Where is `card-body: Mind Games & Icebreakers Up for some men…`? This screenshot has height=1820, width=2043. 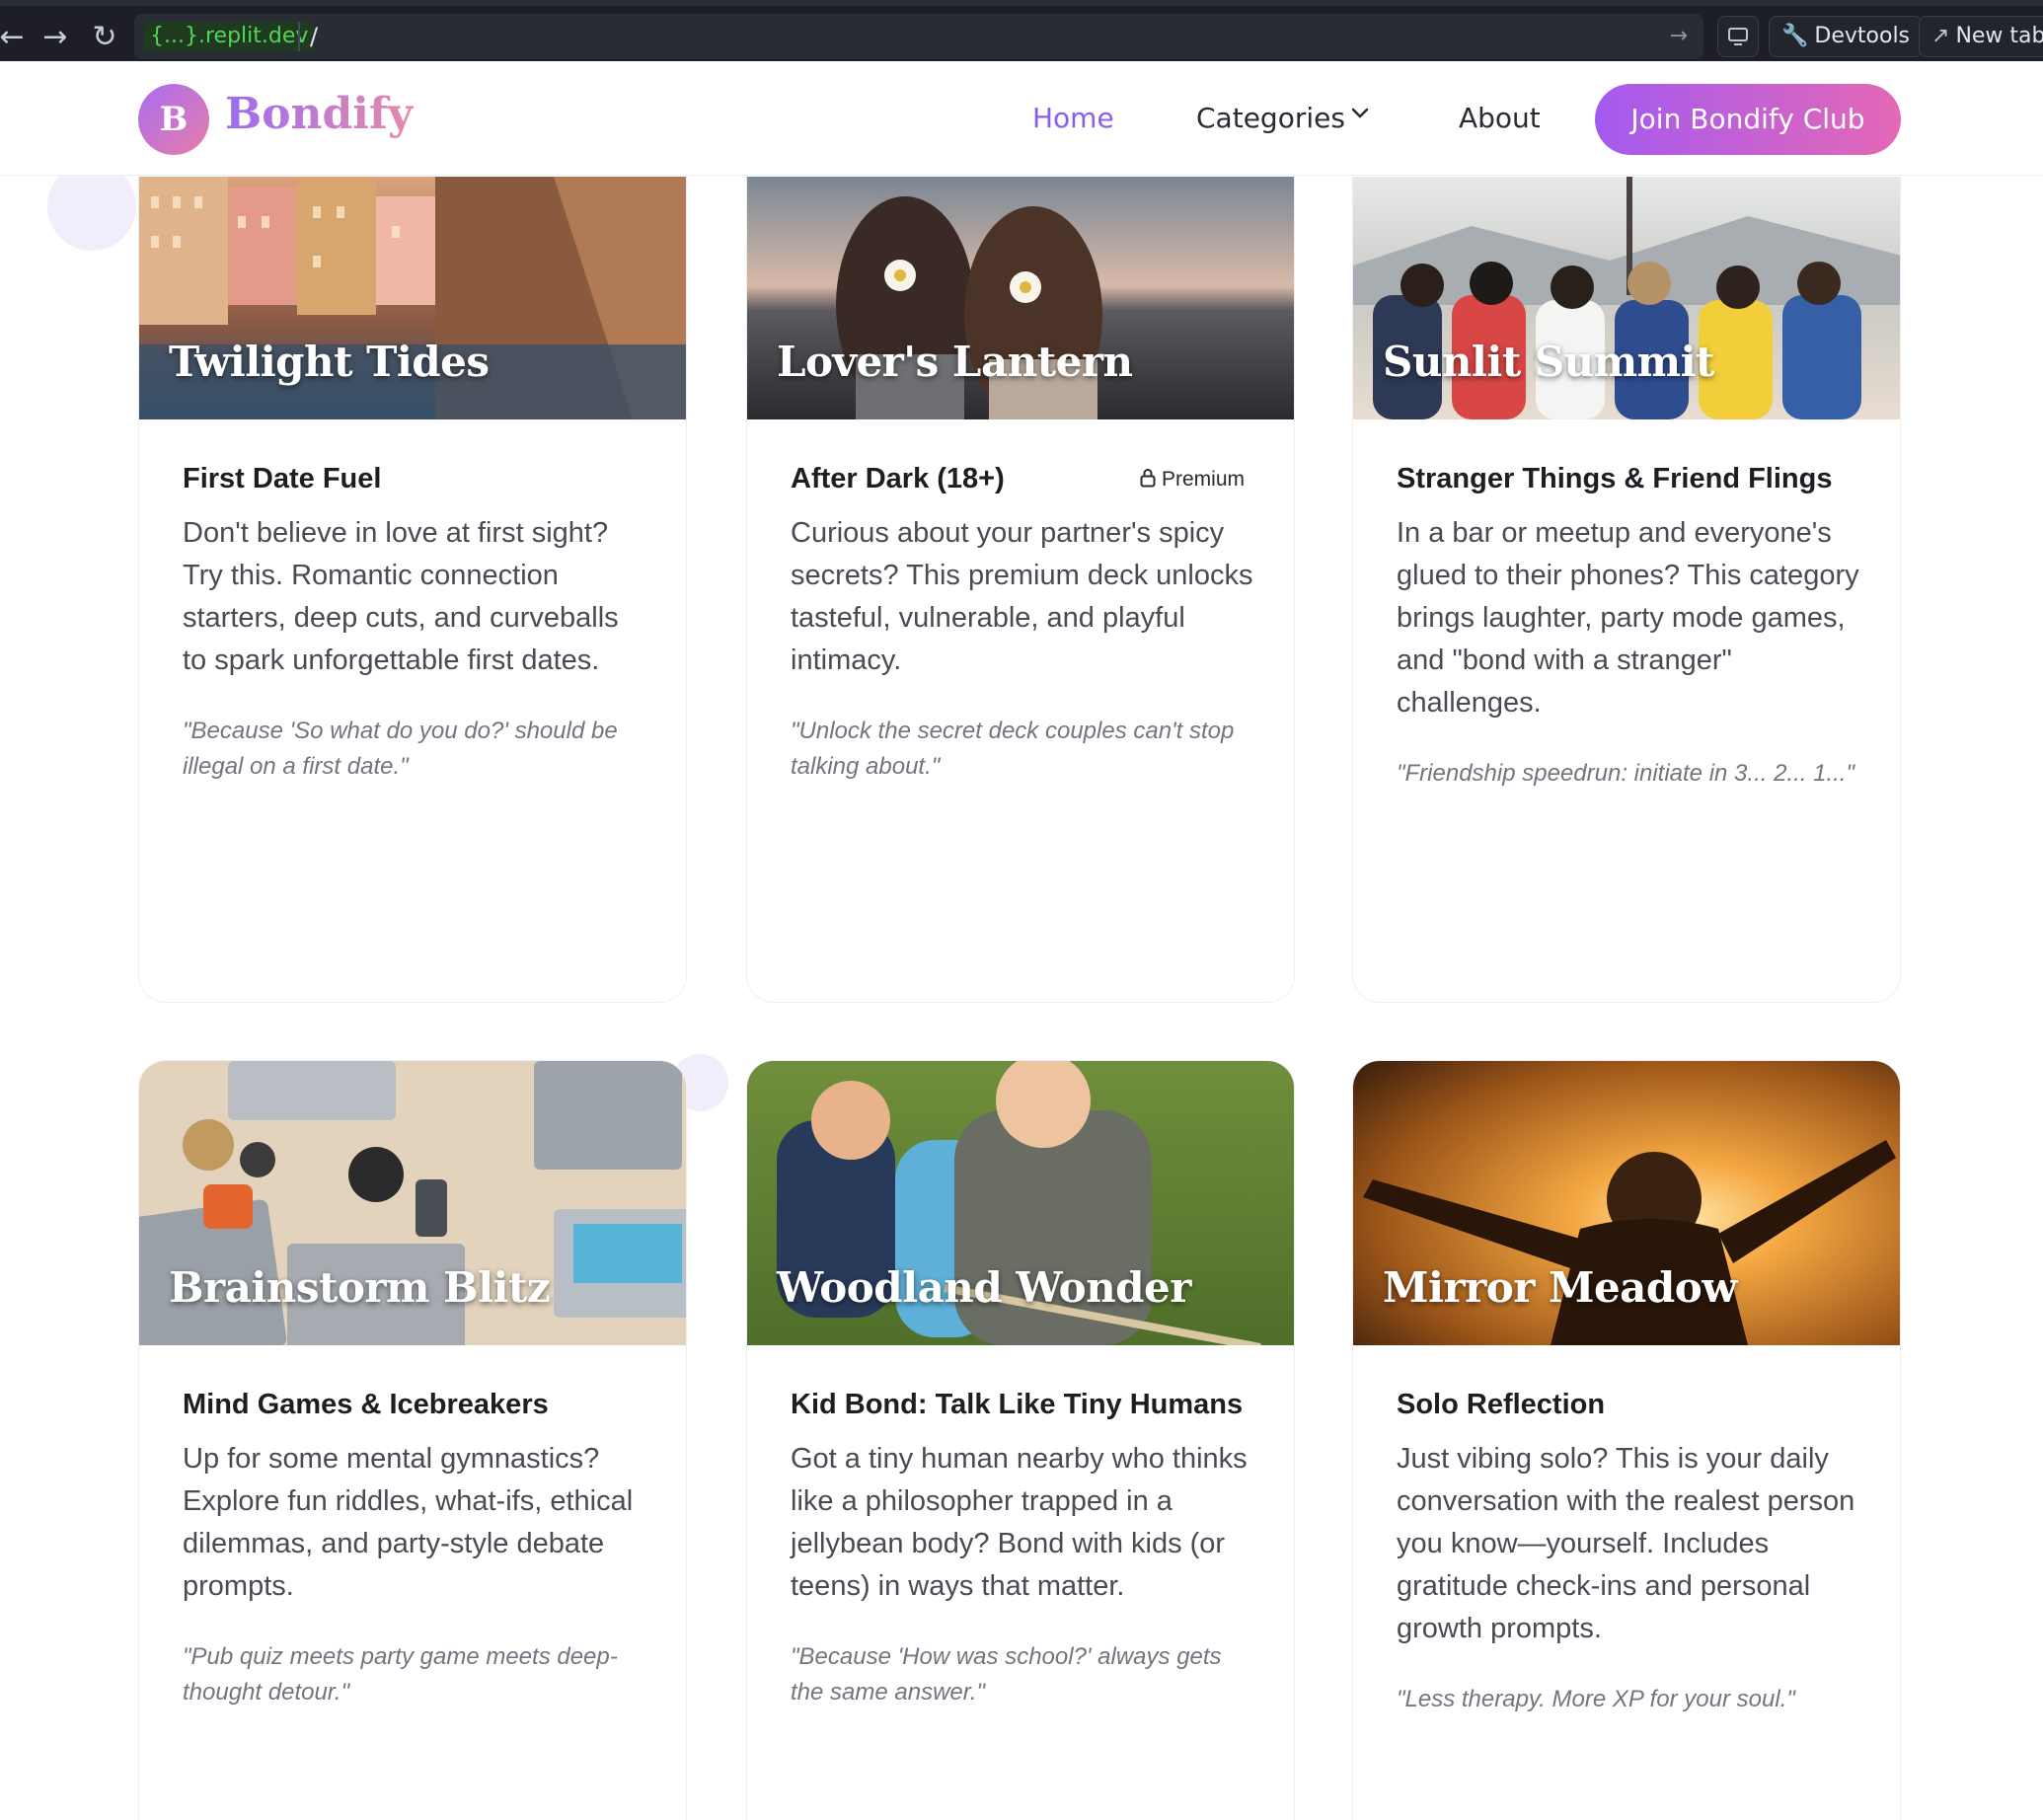
card-body: Mind Games & Icebreakers Up for some men… is located at coordinates (414, 1547).